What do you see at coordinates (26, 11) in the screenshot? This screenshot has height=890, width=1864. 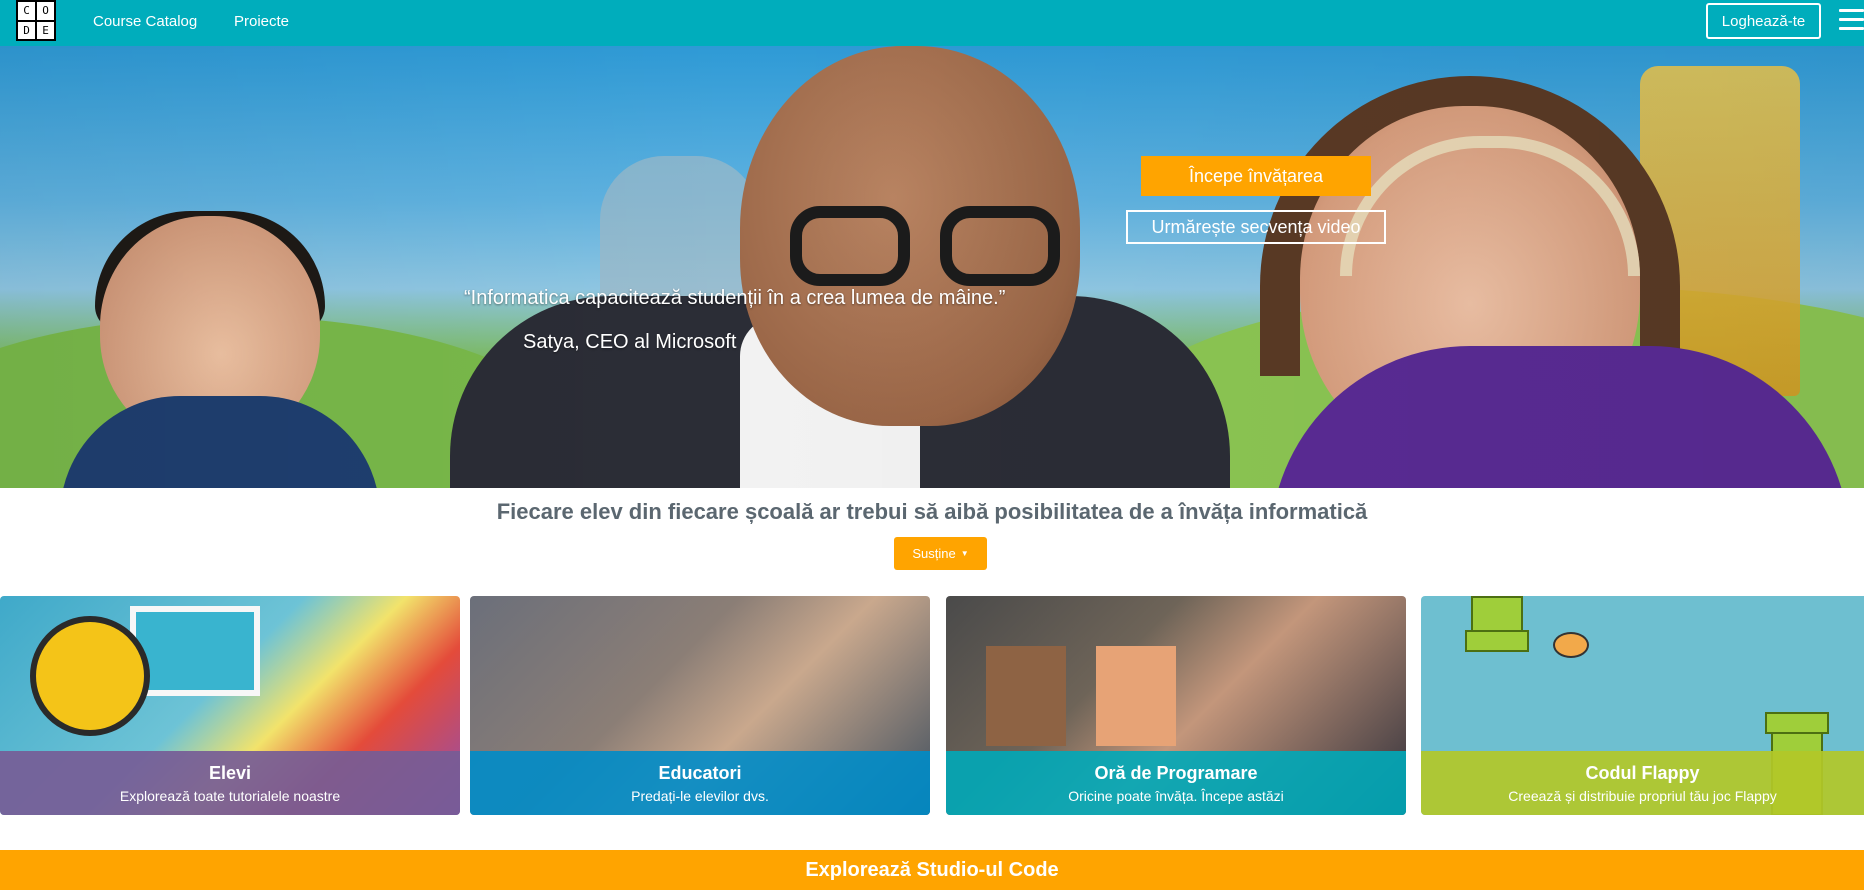 I see `logo-letter: C` at bounding box center [26, 11].